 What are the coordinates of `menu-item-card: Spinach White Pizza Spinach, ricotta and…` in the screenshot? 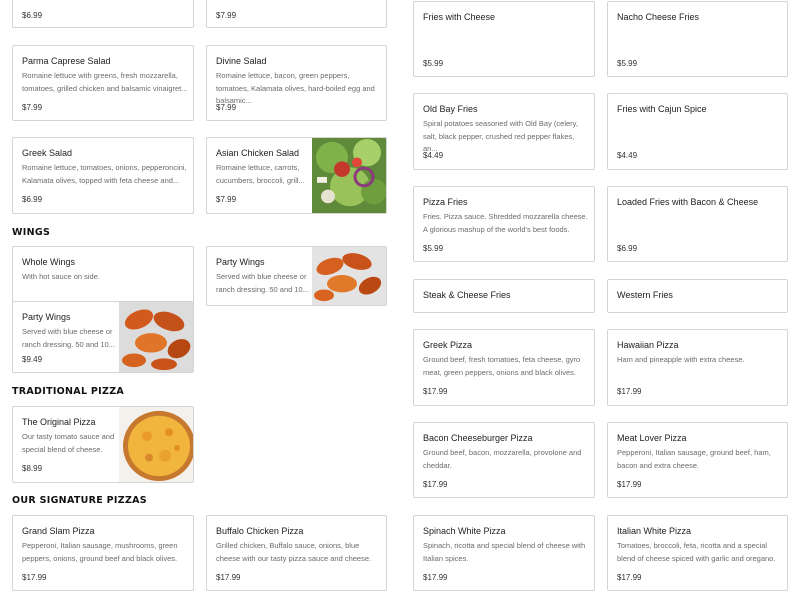 It's located at (504, 553).